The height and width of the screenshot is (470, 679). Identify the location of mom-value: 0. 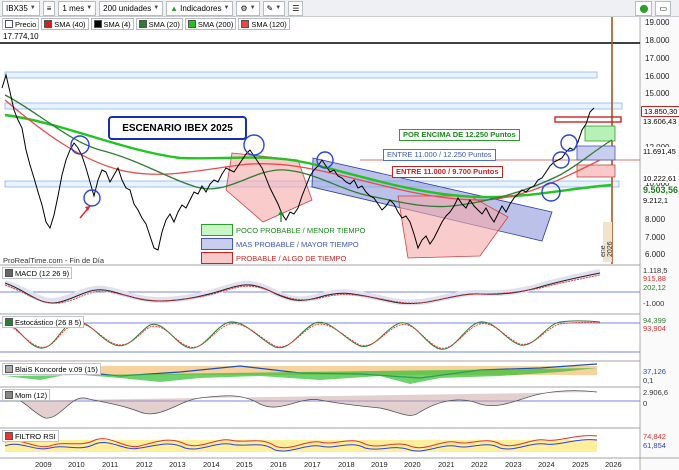
(645, 403).